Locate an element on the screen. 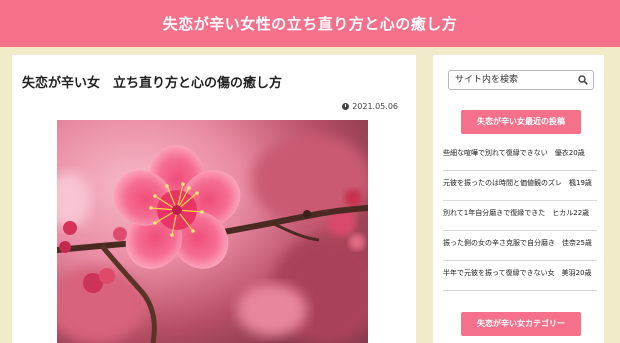  post-date: 2021.05.06 is located at coordinates (370, 106).